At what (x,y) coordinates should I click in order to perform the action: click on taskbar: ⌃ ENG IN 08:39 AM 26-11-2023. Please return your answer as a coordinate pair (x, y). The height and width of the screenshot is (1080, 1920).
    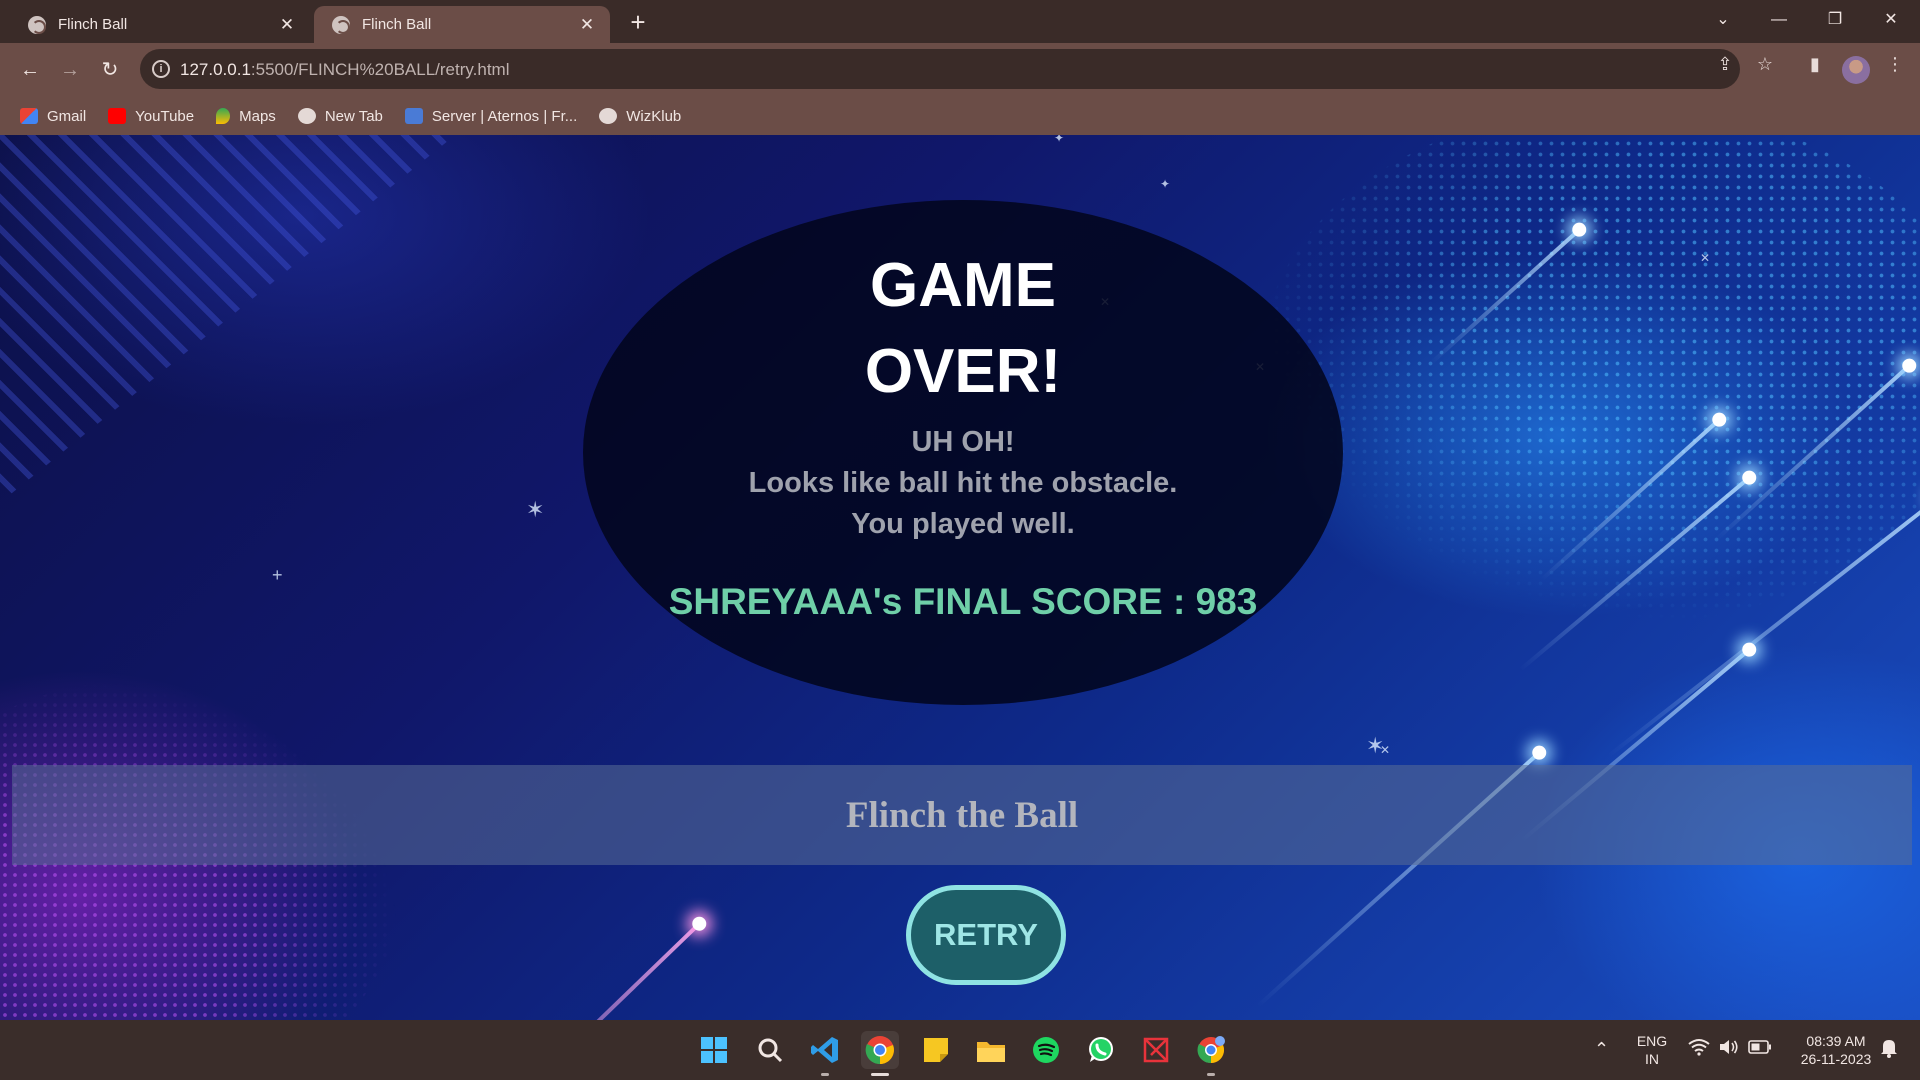
    Looking at the image, I should click on (960, 1050).